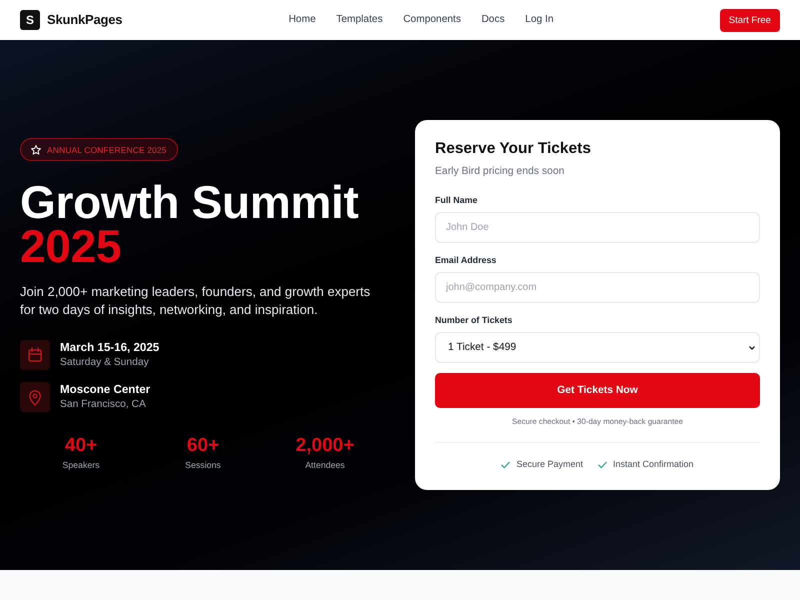  What do you see at coordinates (513, 149) in the screenshot?
I see `form-title: Reserve Your Tickets` at bounding box center [513, 149].